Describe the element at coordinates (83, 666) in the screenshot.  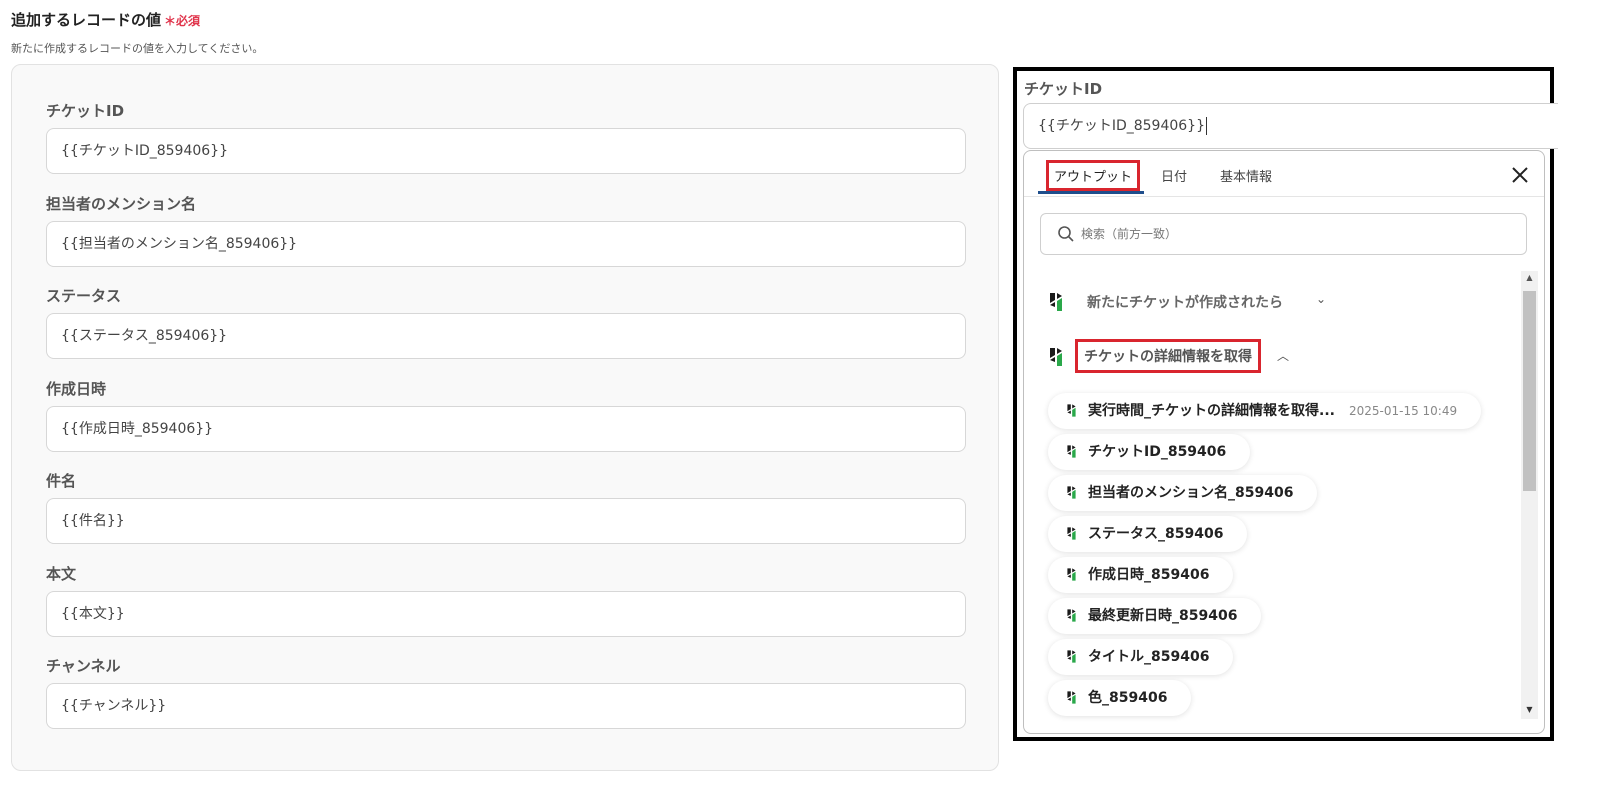
I see `field-label-channel: チャンネル` at that location.